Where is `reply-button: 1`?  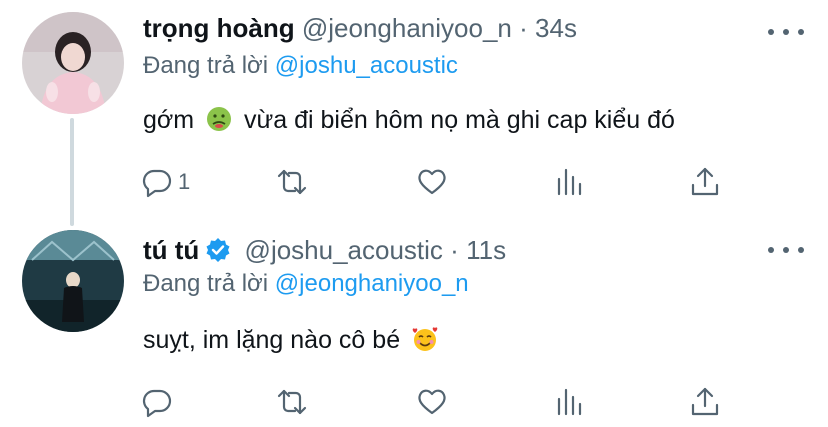
reply-button: 1 is located at coordinates (165, 182).